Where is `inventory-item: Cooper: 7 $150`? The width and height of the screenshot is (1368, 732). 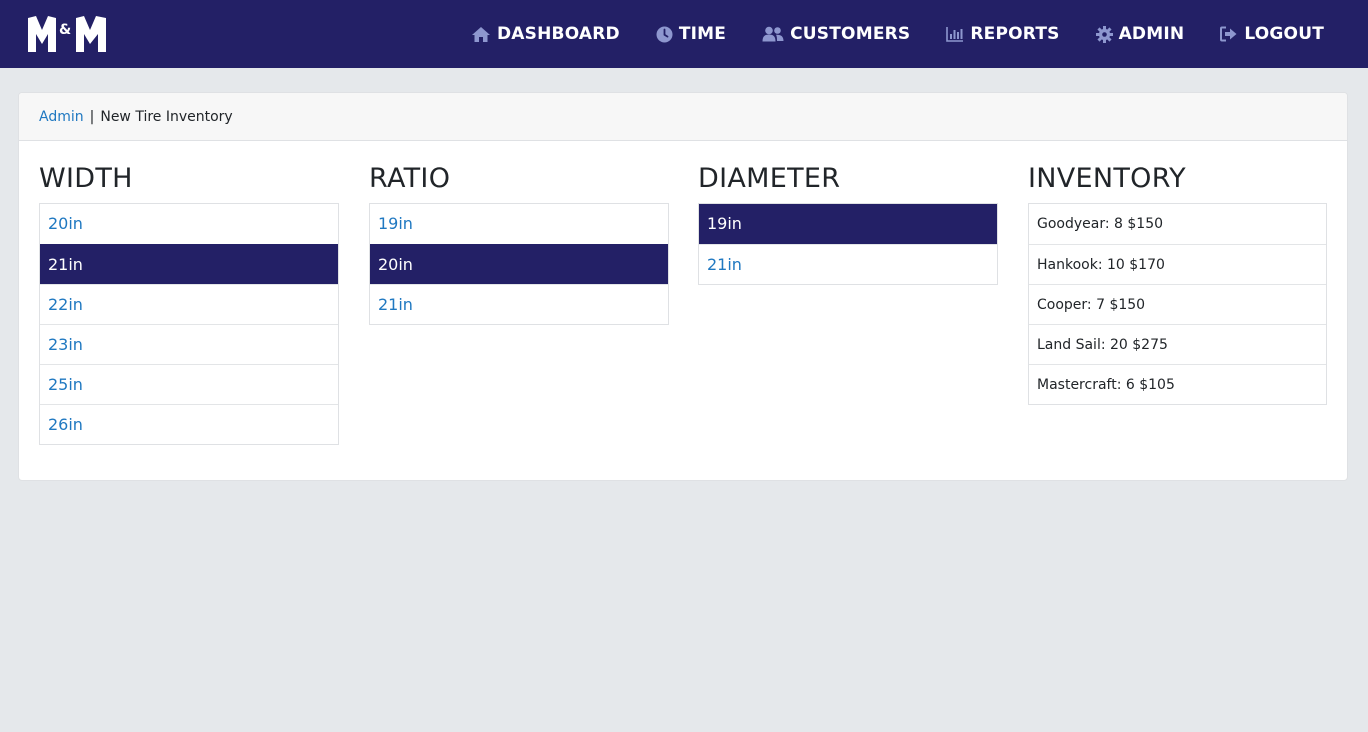 inventory-item: Cooper: 7 $150 is located at coordinates (1177, 304).